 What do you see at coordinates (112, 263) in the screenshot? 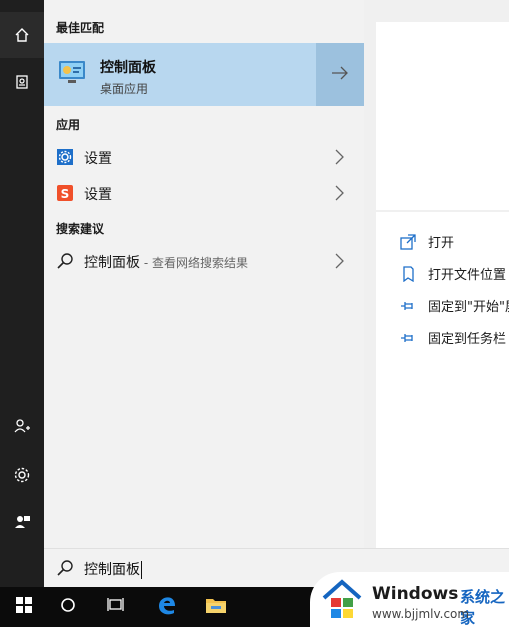
I see `suggestion-query: 控制面板` at bounding box center [112, 263].